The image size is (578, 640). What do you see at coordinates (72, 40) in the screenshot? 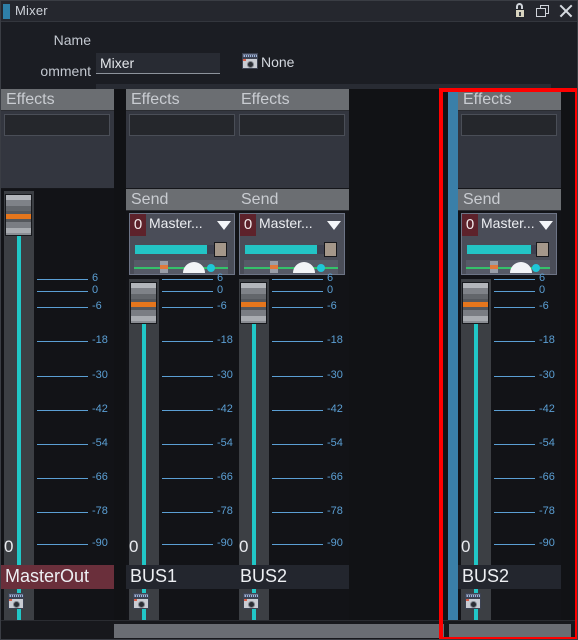
I see `name-label: Name` at bounding box center [72, 40].